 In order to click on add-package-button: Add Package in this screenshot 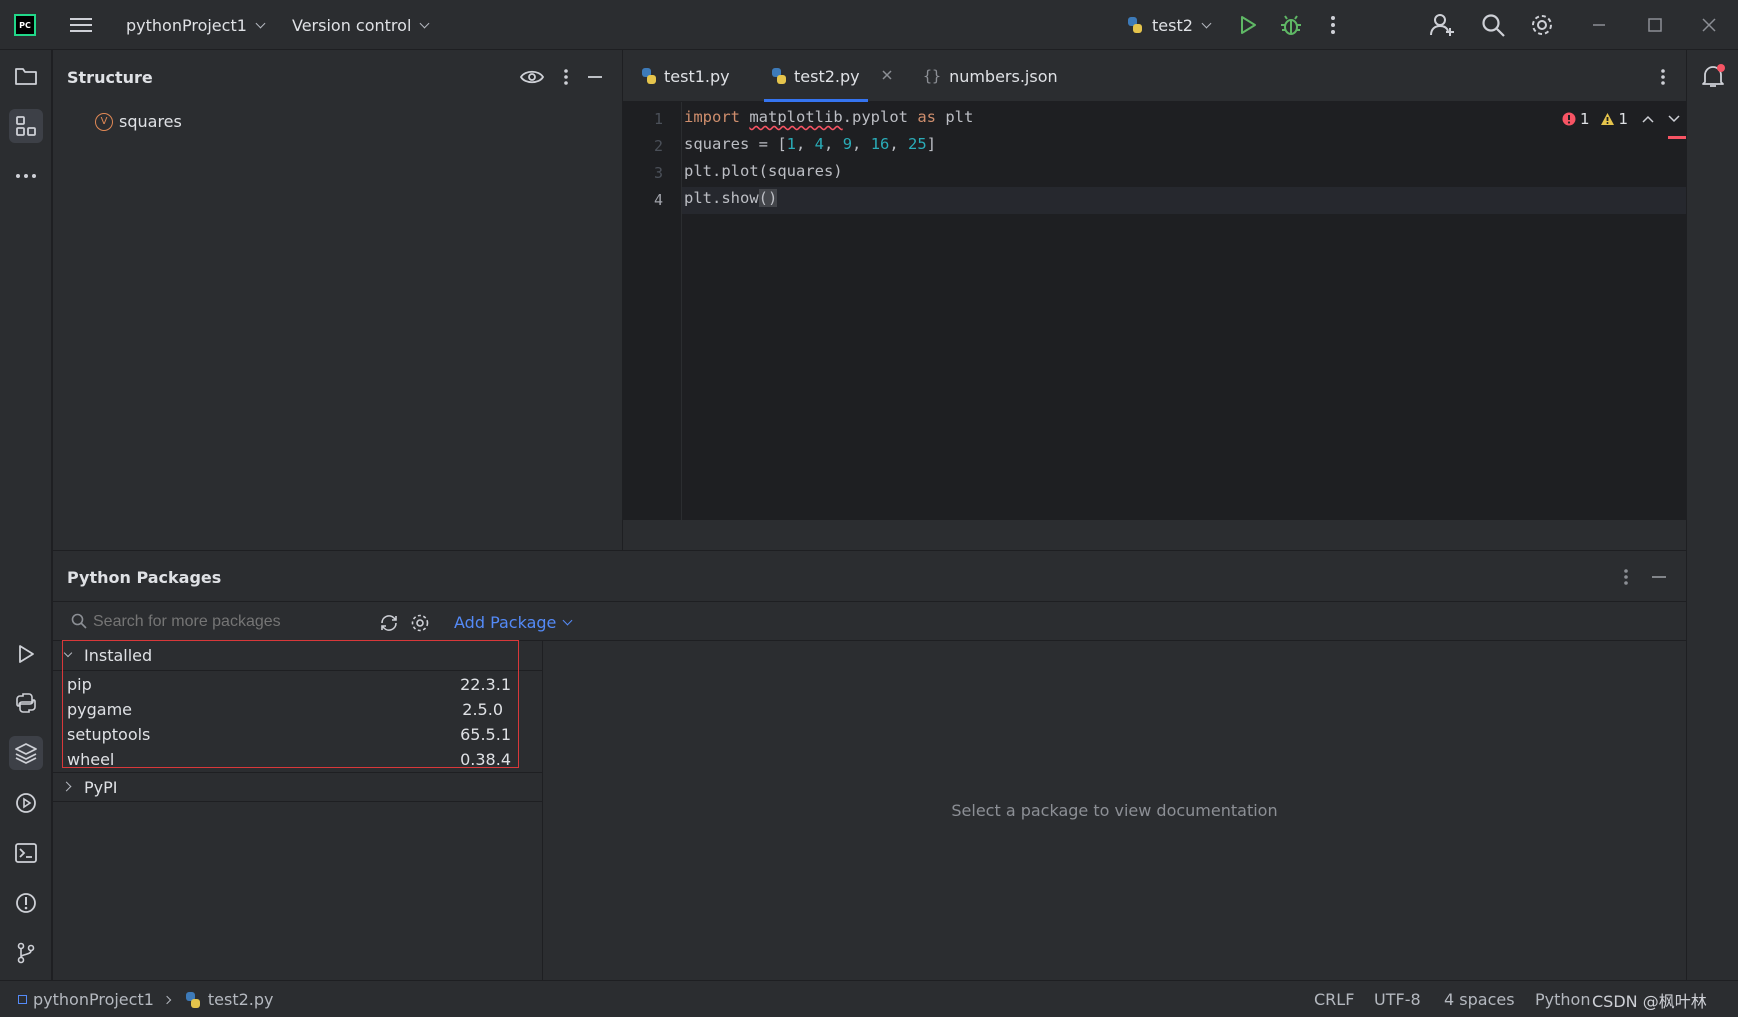, I will do `click(513, 622)`.